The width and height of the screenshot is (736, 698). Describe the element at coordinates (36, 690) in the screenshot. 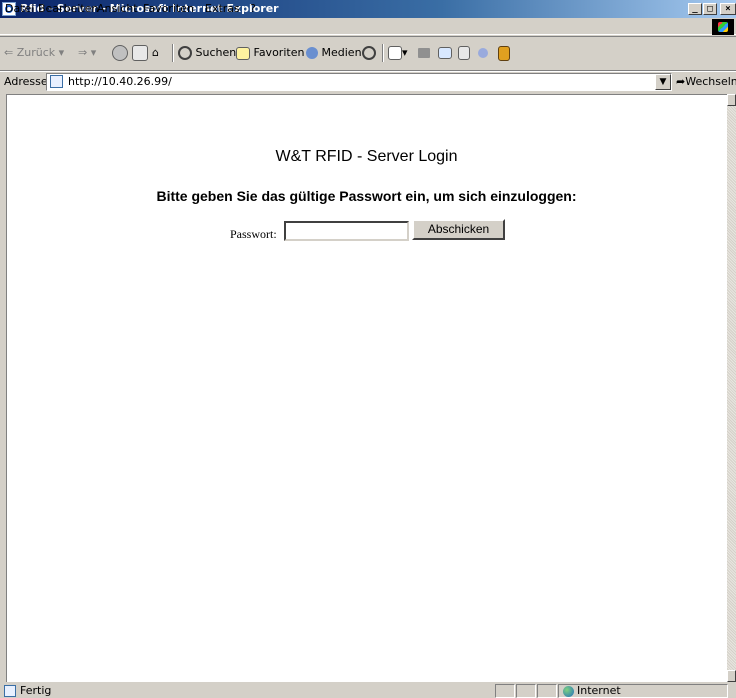

I see `status-text: Fertig` at that location.